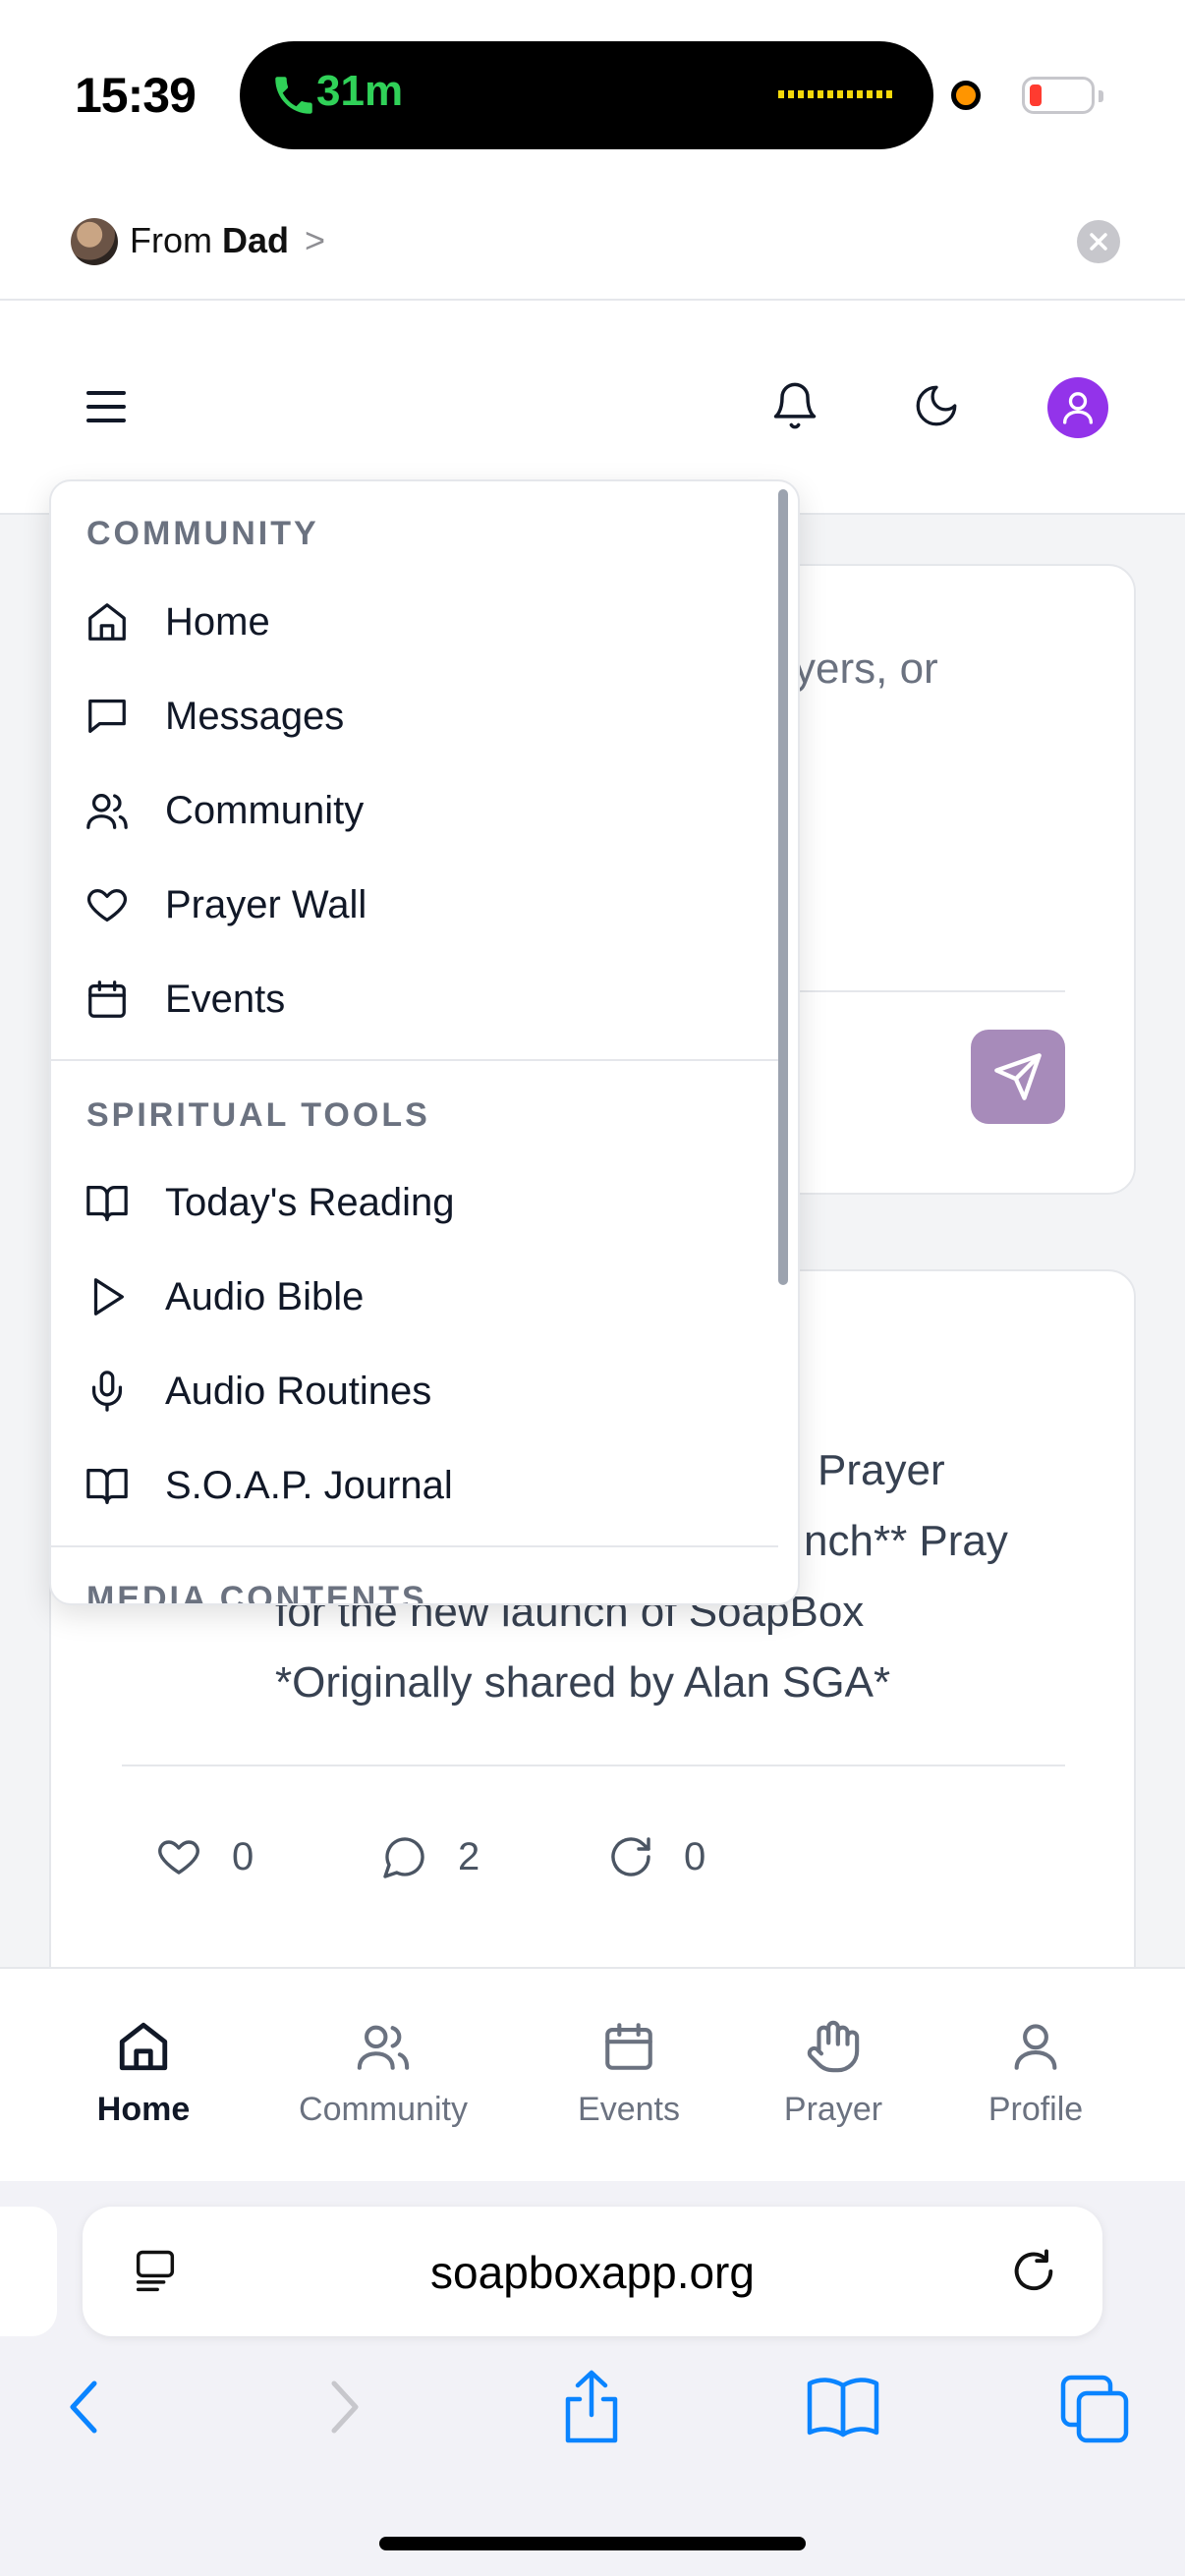 The image size is (1185, 2576). Describe the element at coordinates (415, 810) in the screenshot. I see `menu-item-community: Community` at that location.